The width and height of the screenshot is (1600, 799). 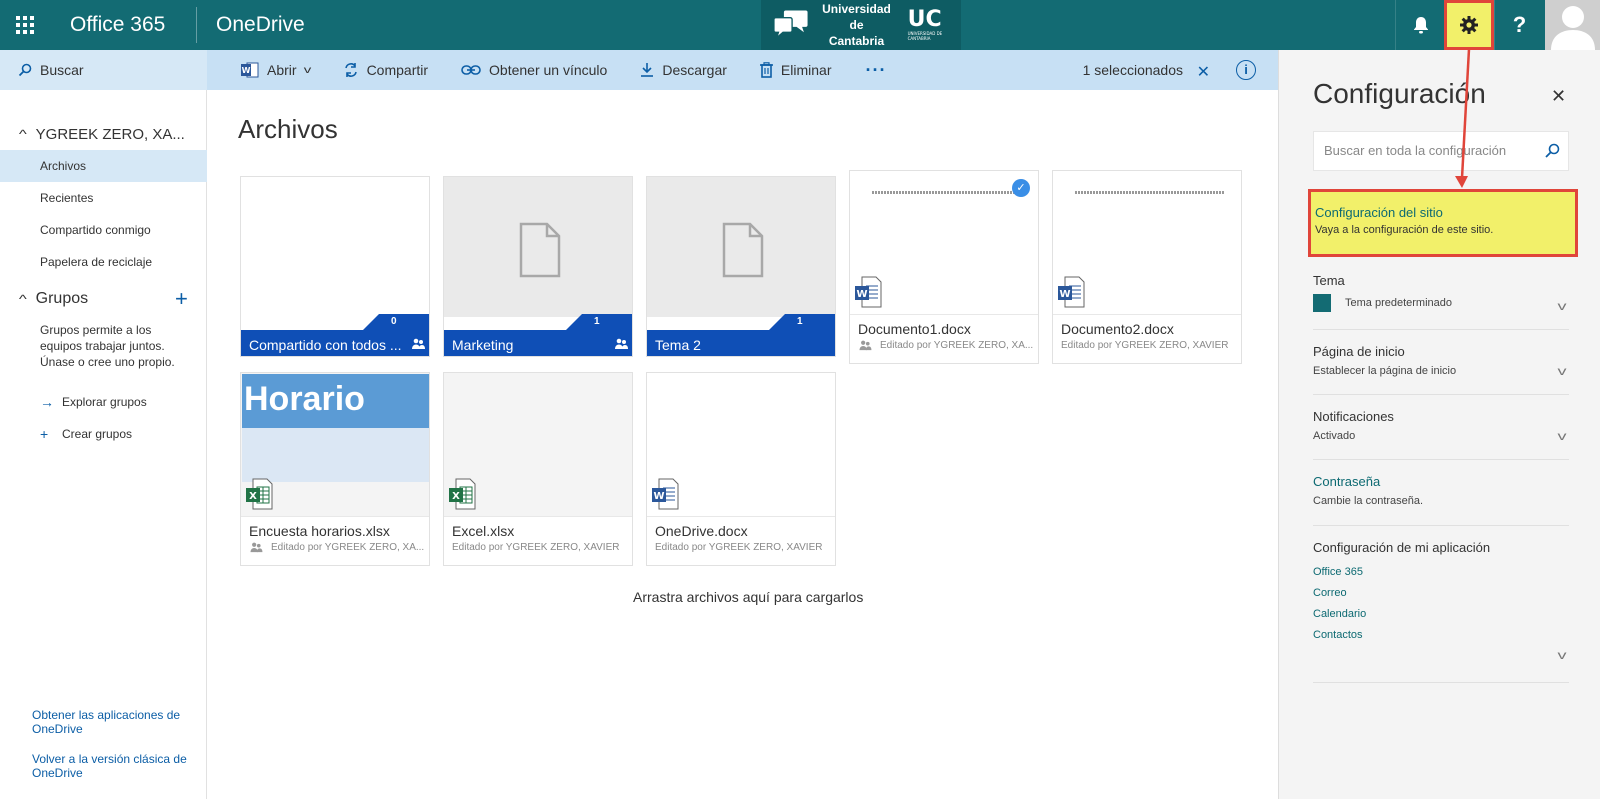 I want to click on office-brand-link: Office 365, so click(x=117, y=25).